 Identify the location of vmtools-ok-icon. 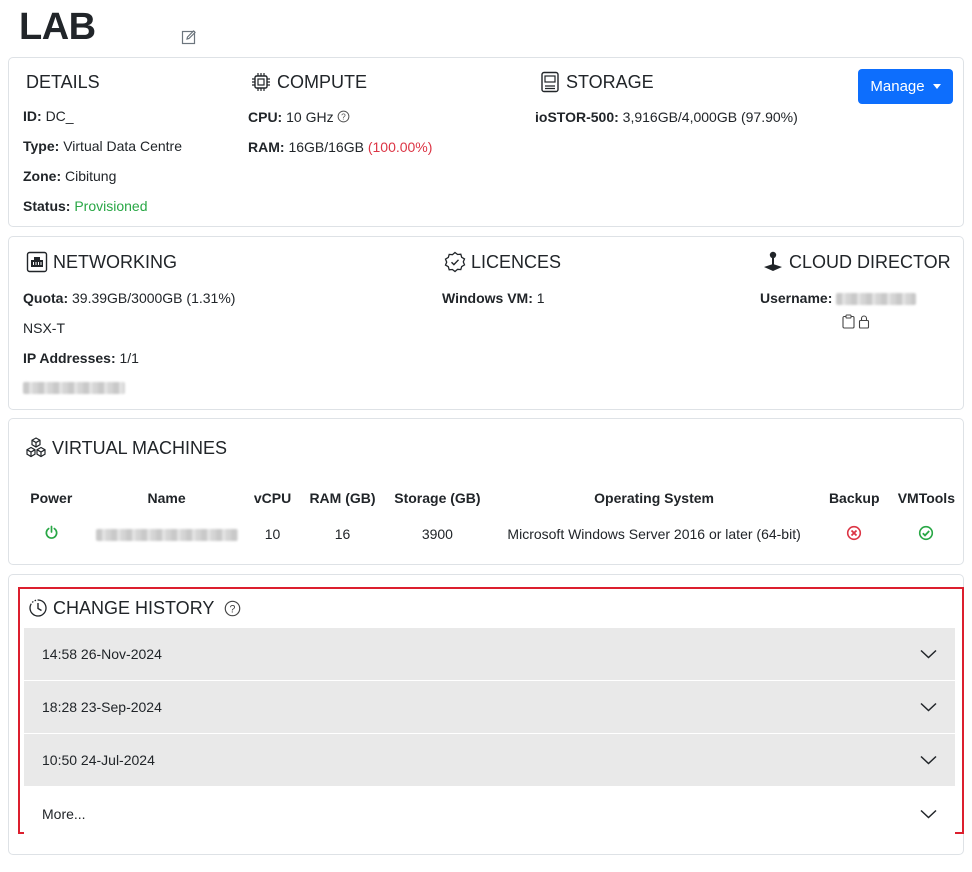
(926, 532).